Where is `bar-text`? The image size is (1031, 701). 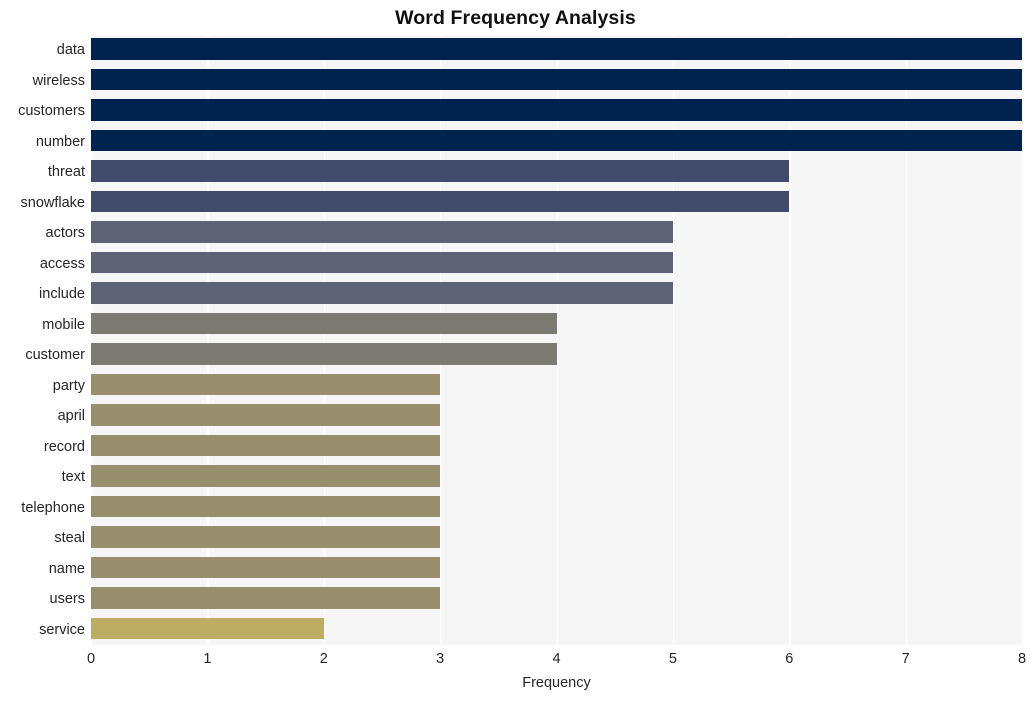 bar-text is located at coordinates (266, 476).